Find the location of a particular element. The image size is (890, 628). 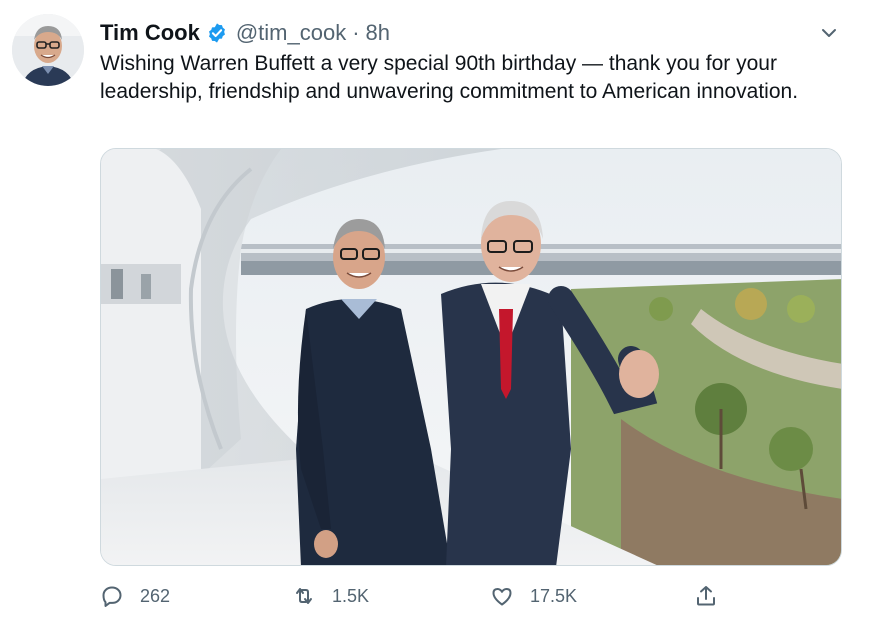

like-button: 17.5K is located at coordinates (533, 596).